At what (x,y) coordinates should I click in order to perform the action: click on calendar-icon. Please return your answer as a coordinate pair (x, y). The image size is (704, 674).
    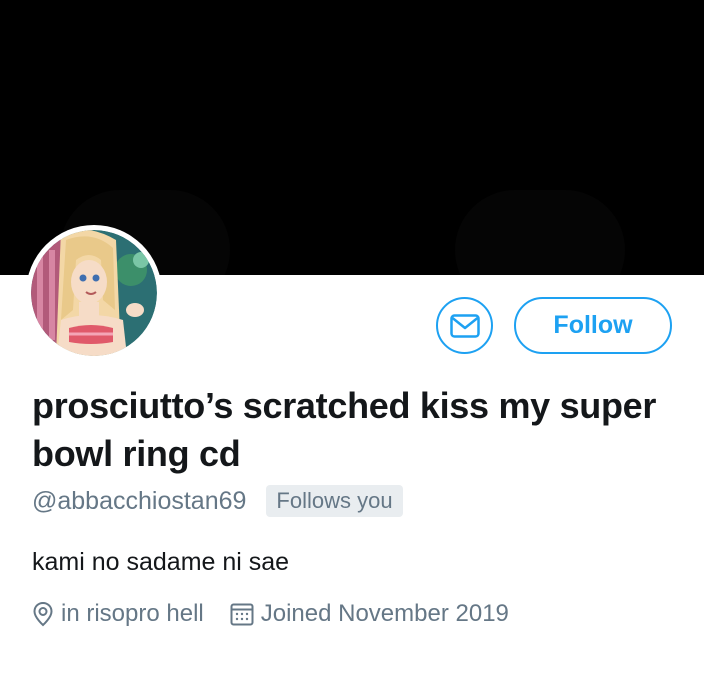
    Looking at the image, I should click on (242, 614).